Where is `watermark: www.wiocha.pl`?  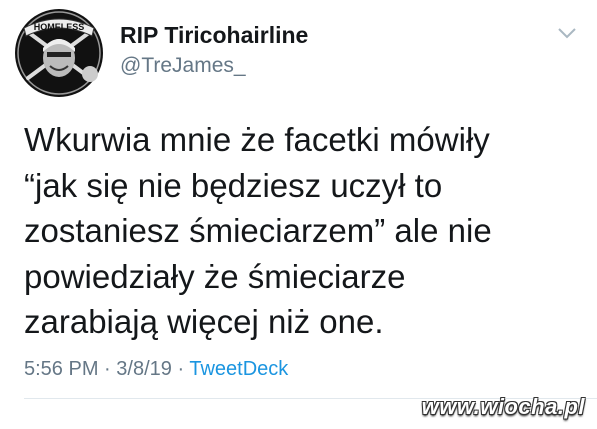 watermark: www.wiocha.pl is located at coordinates (503, 406).